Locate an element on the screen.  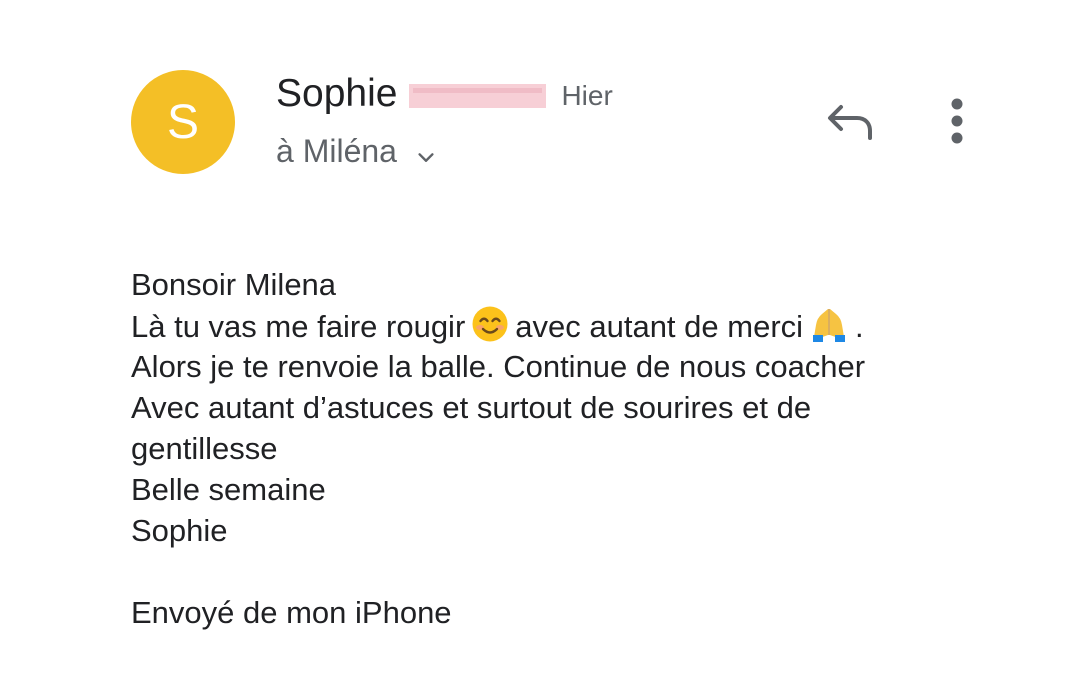
avatar-letter: S is located at coordinates (182, 122).